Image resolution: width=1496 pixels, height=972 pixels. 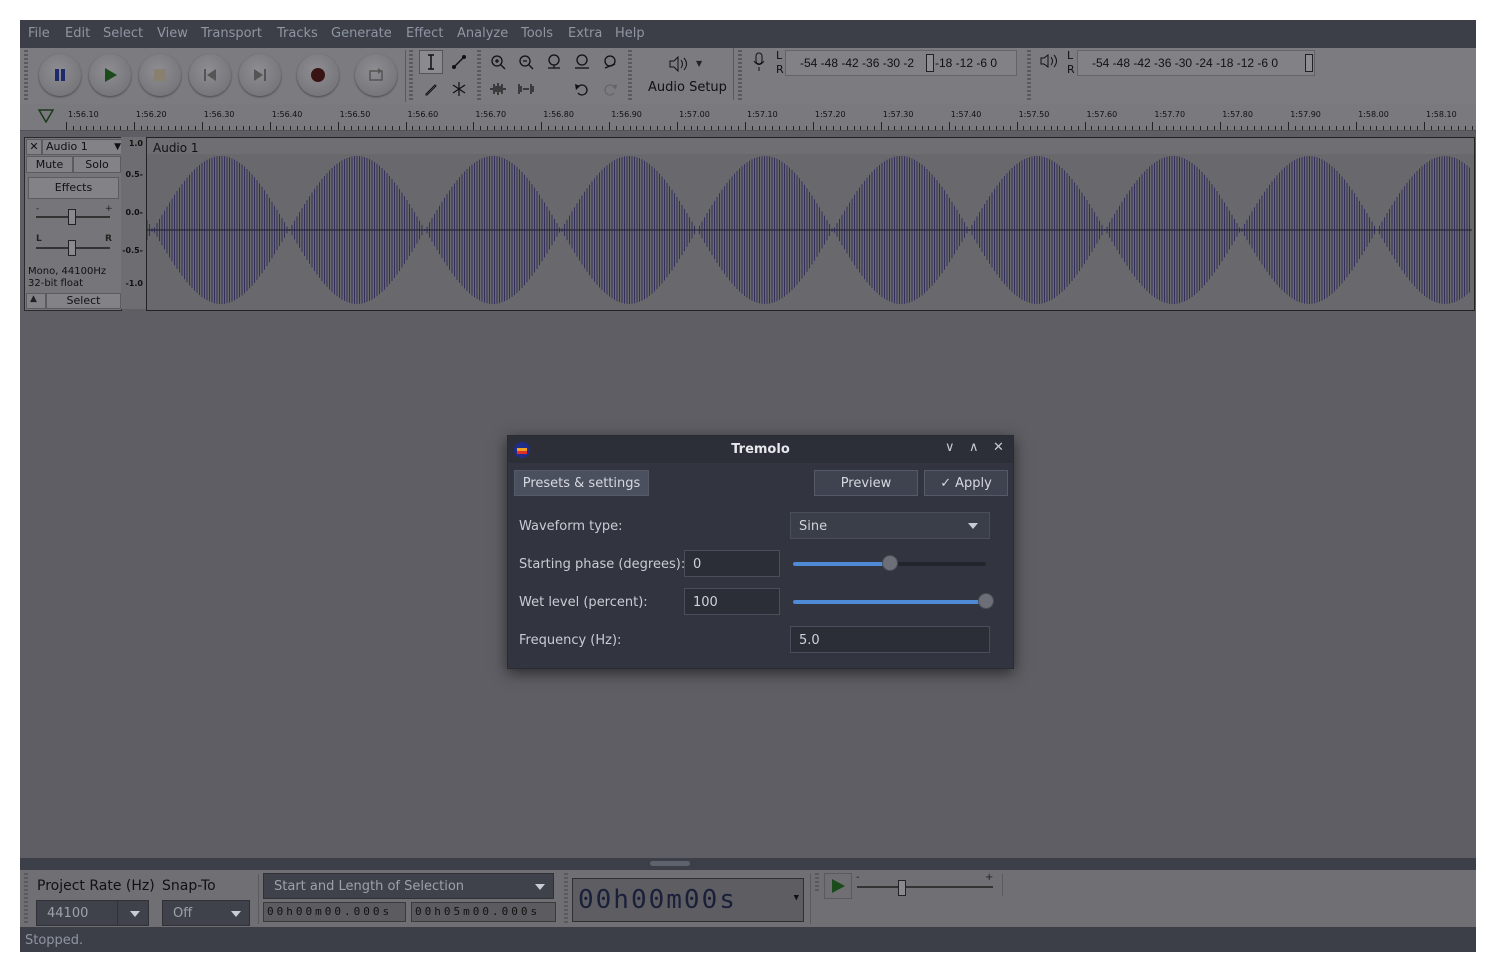 I want to click on multi-tool, so click(x=459, y=89).